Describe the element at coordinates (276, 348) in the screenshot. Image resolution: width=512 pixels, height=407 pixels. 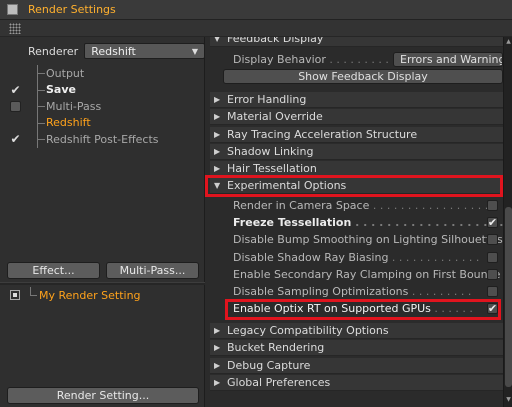
I see `section-header-label: Bucket Rendering` at that location.